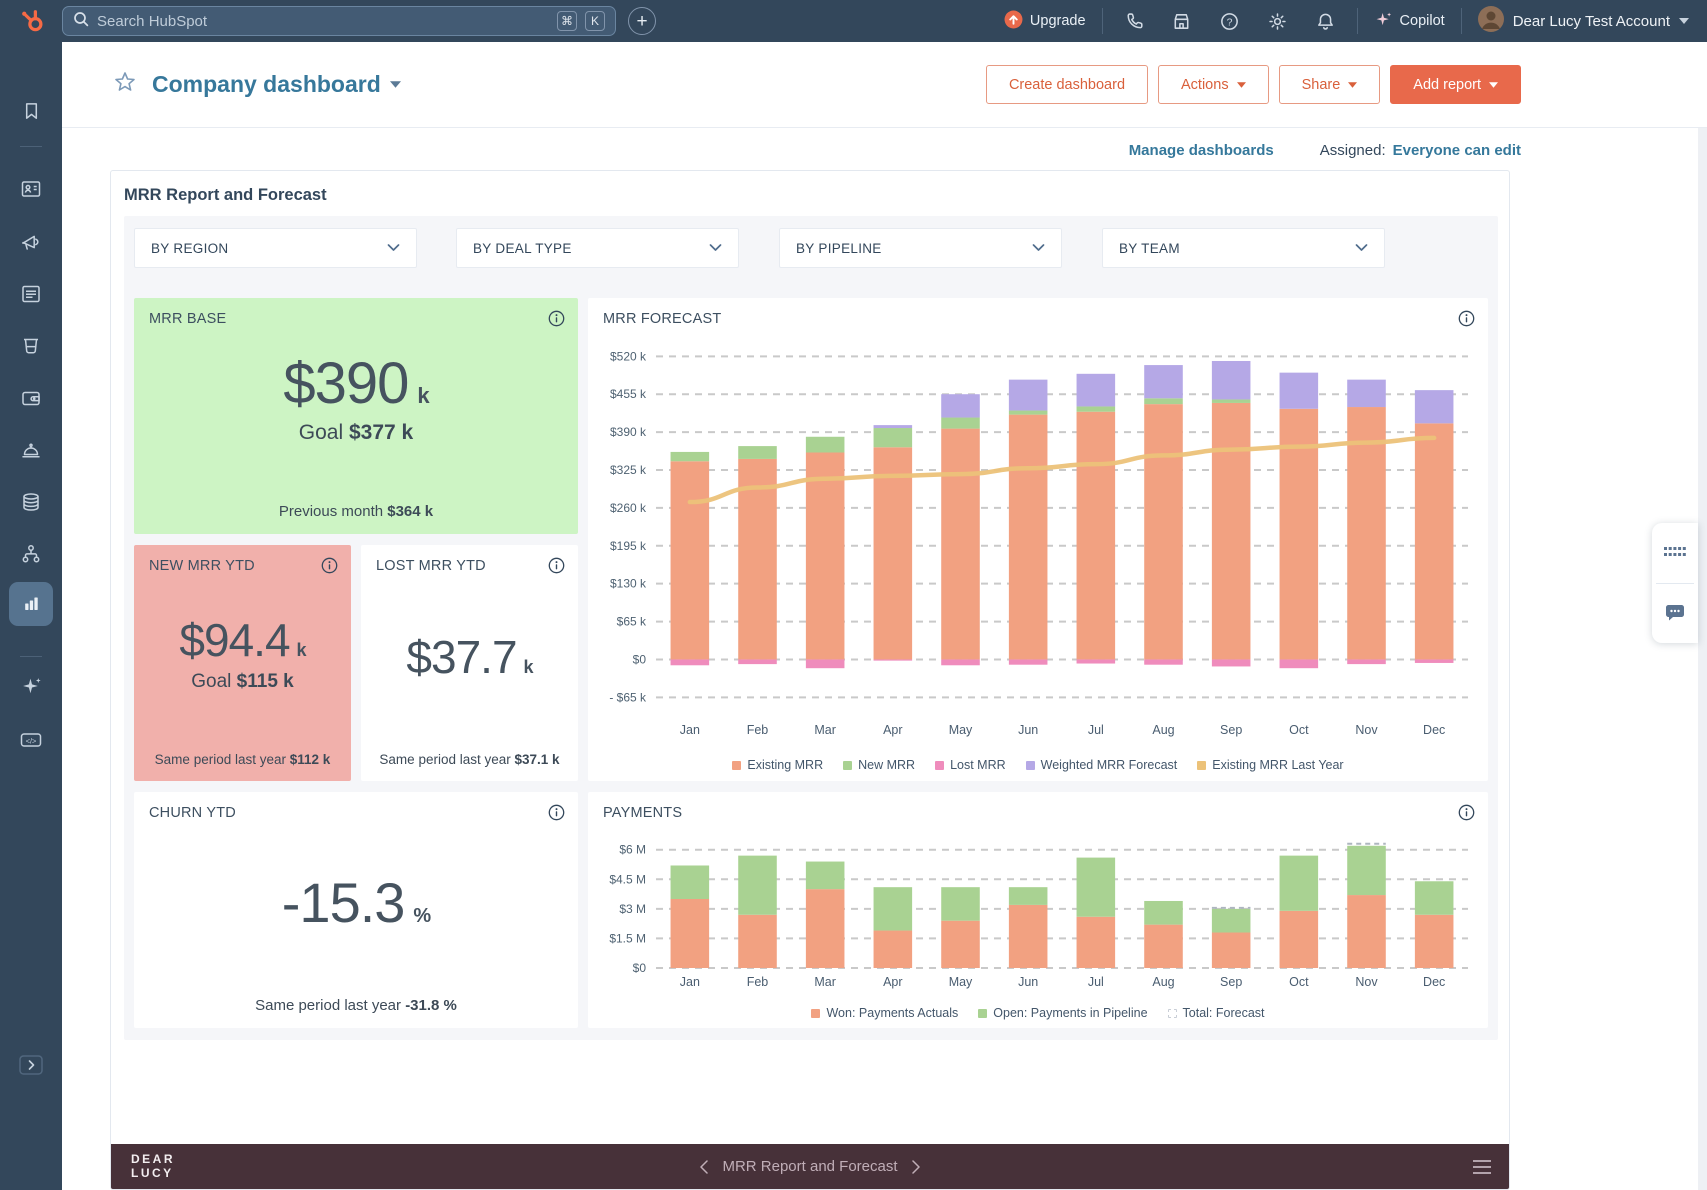  Describe the element at coordinates (31, 1065) in the screenshot. I see `sidebar-expand-button` at that location.